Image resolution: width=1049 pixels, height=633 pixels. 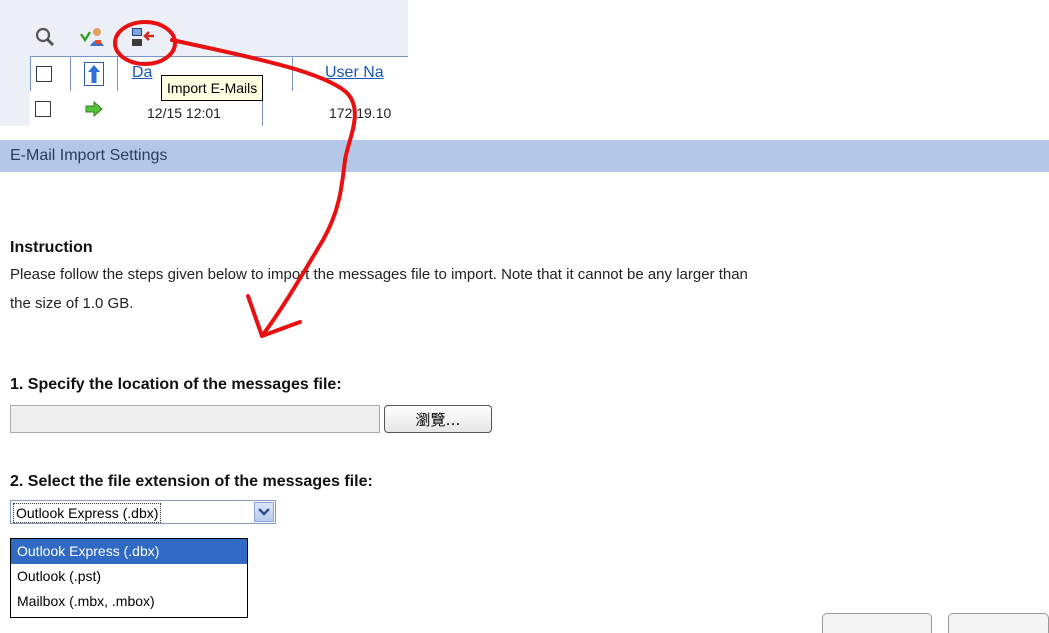 I want to click on row-user: 172.19.10, so click(x=360, y=113).